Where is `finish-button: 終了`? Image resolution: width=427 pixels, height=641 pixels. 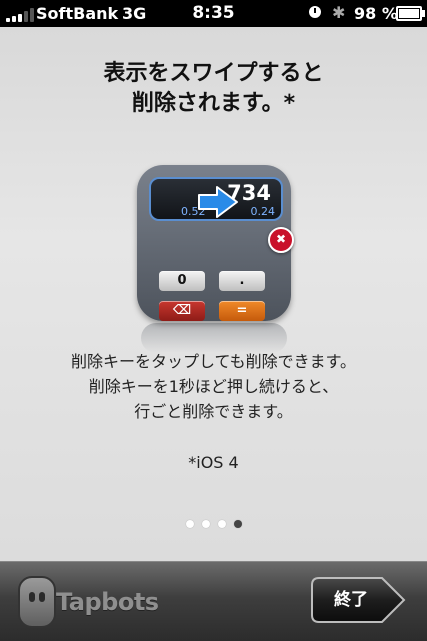
finish-button: 終了 is located at coordinates (358, 600).